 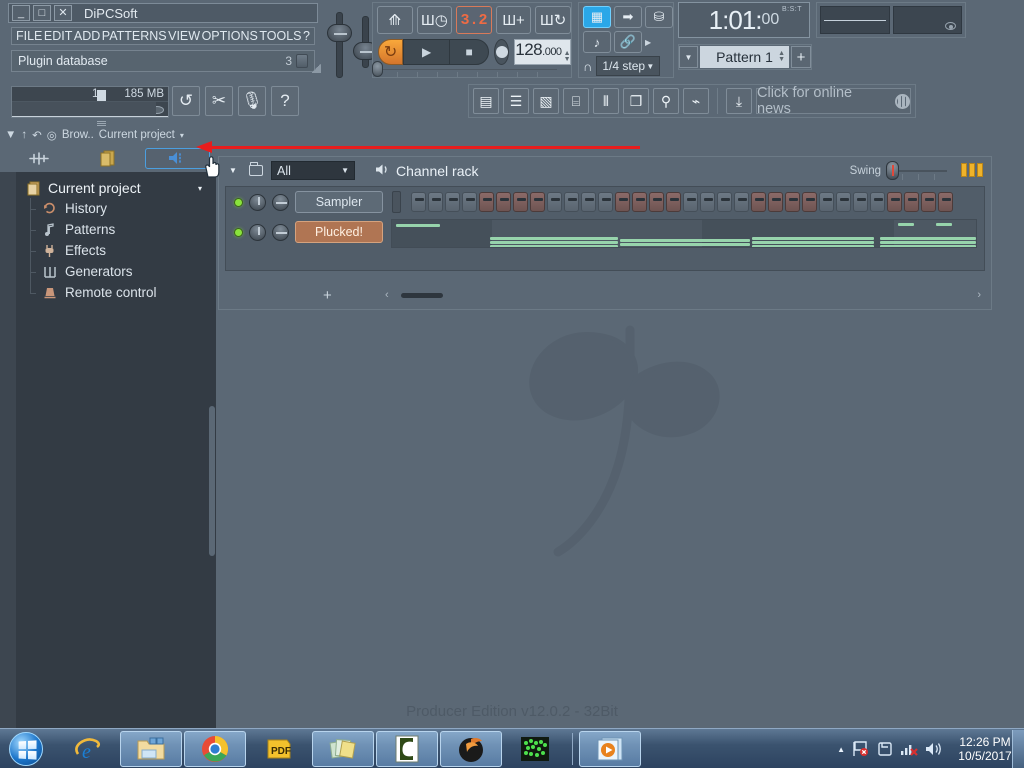 What do you see at coordinates (781, 56) in the screenshot?
I see `pattern-spinner: ▲ ▼` at bounding box center [781, 56].